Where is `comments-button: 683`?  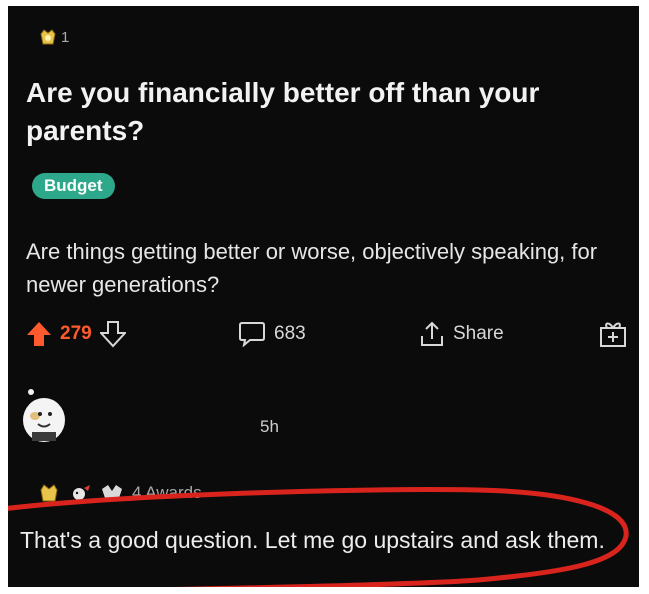
comments-button: 683 is located at coordinates (272, 334).